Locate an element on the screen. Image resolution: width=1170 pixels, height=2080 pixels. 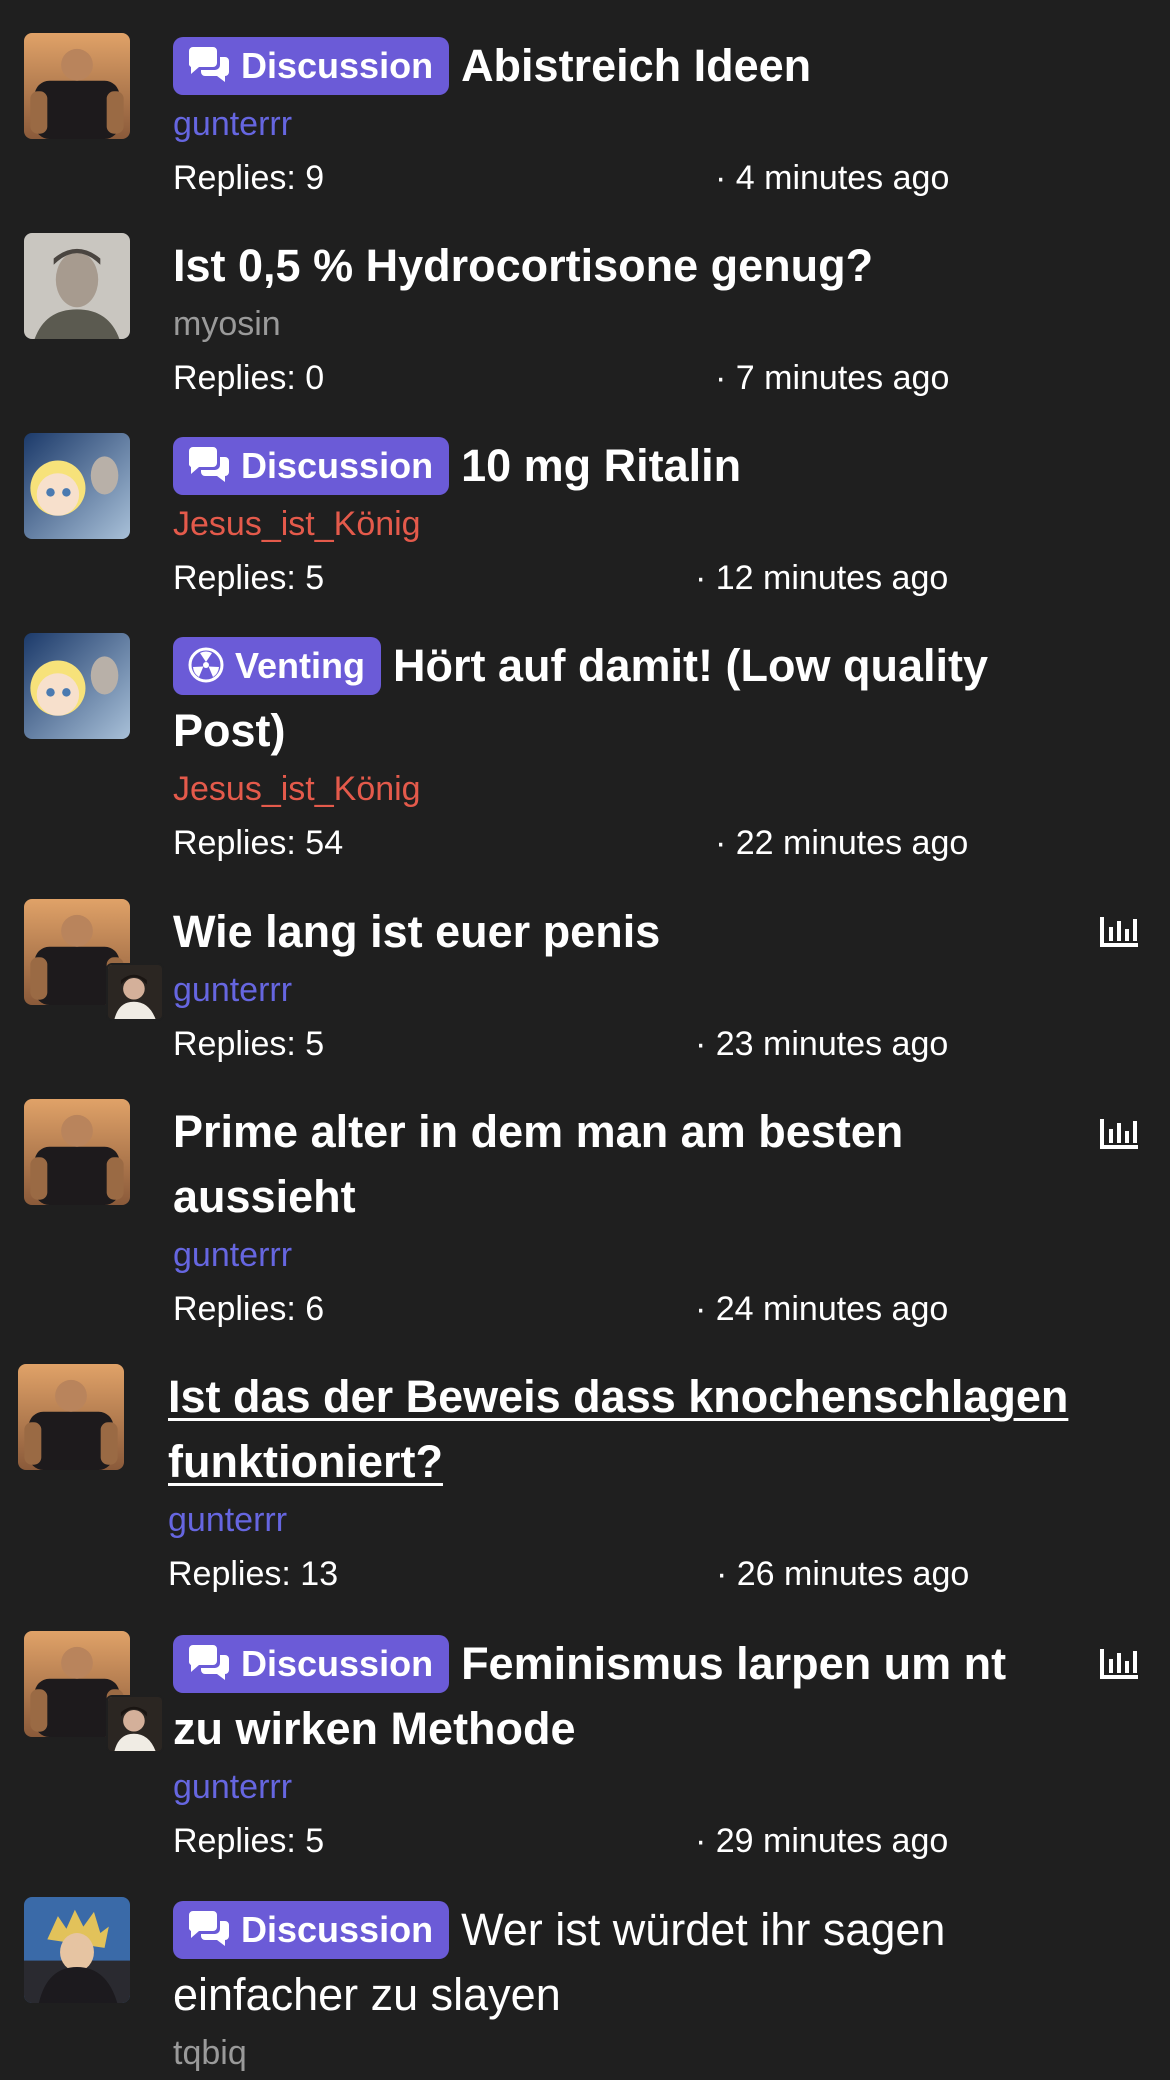
thread-title: Wie lang ist euer penis is located at coordinates (613, 931).